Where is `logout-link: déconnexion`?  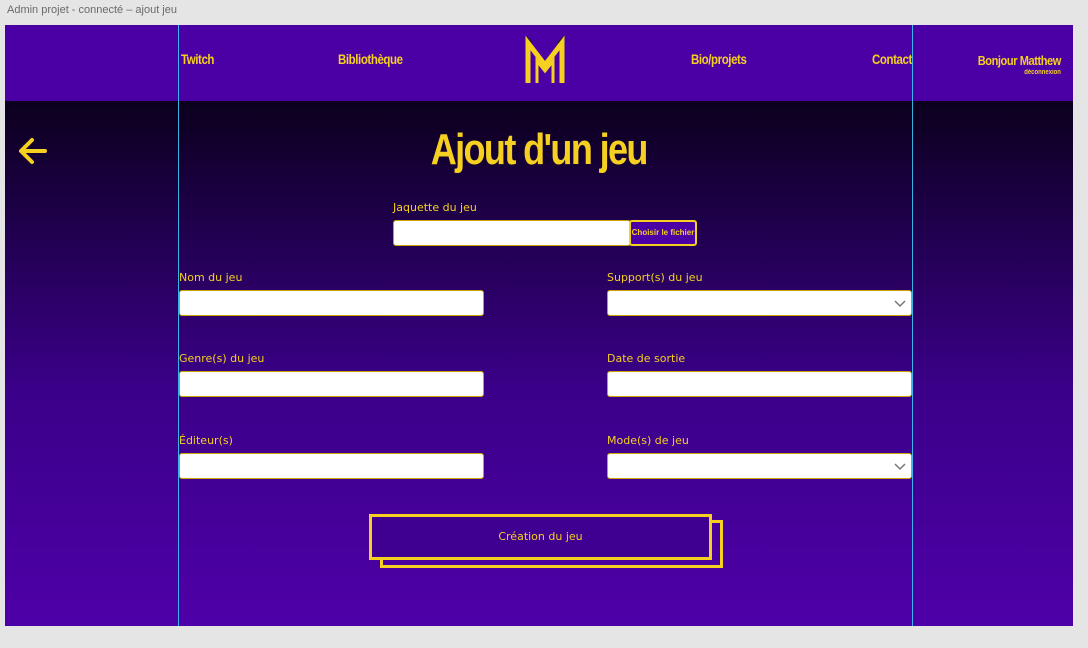 logout-link: déconnexion is located at coordinates (1019, 72).